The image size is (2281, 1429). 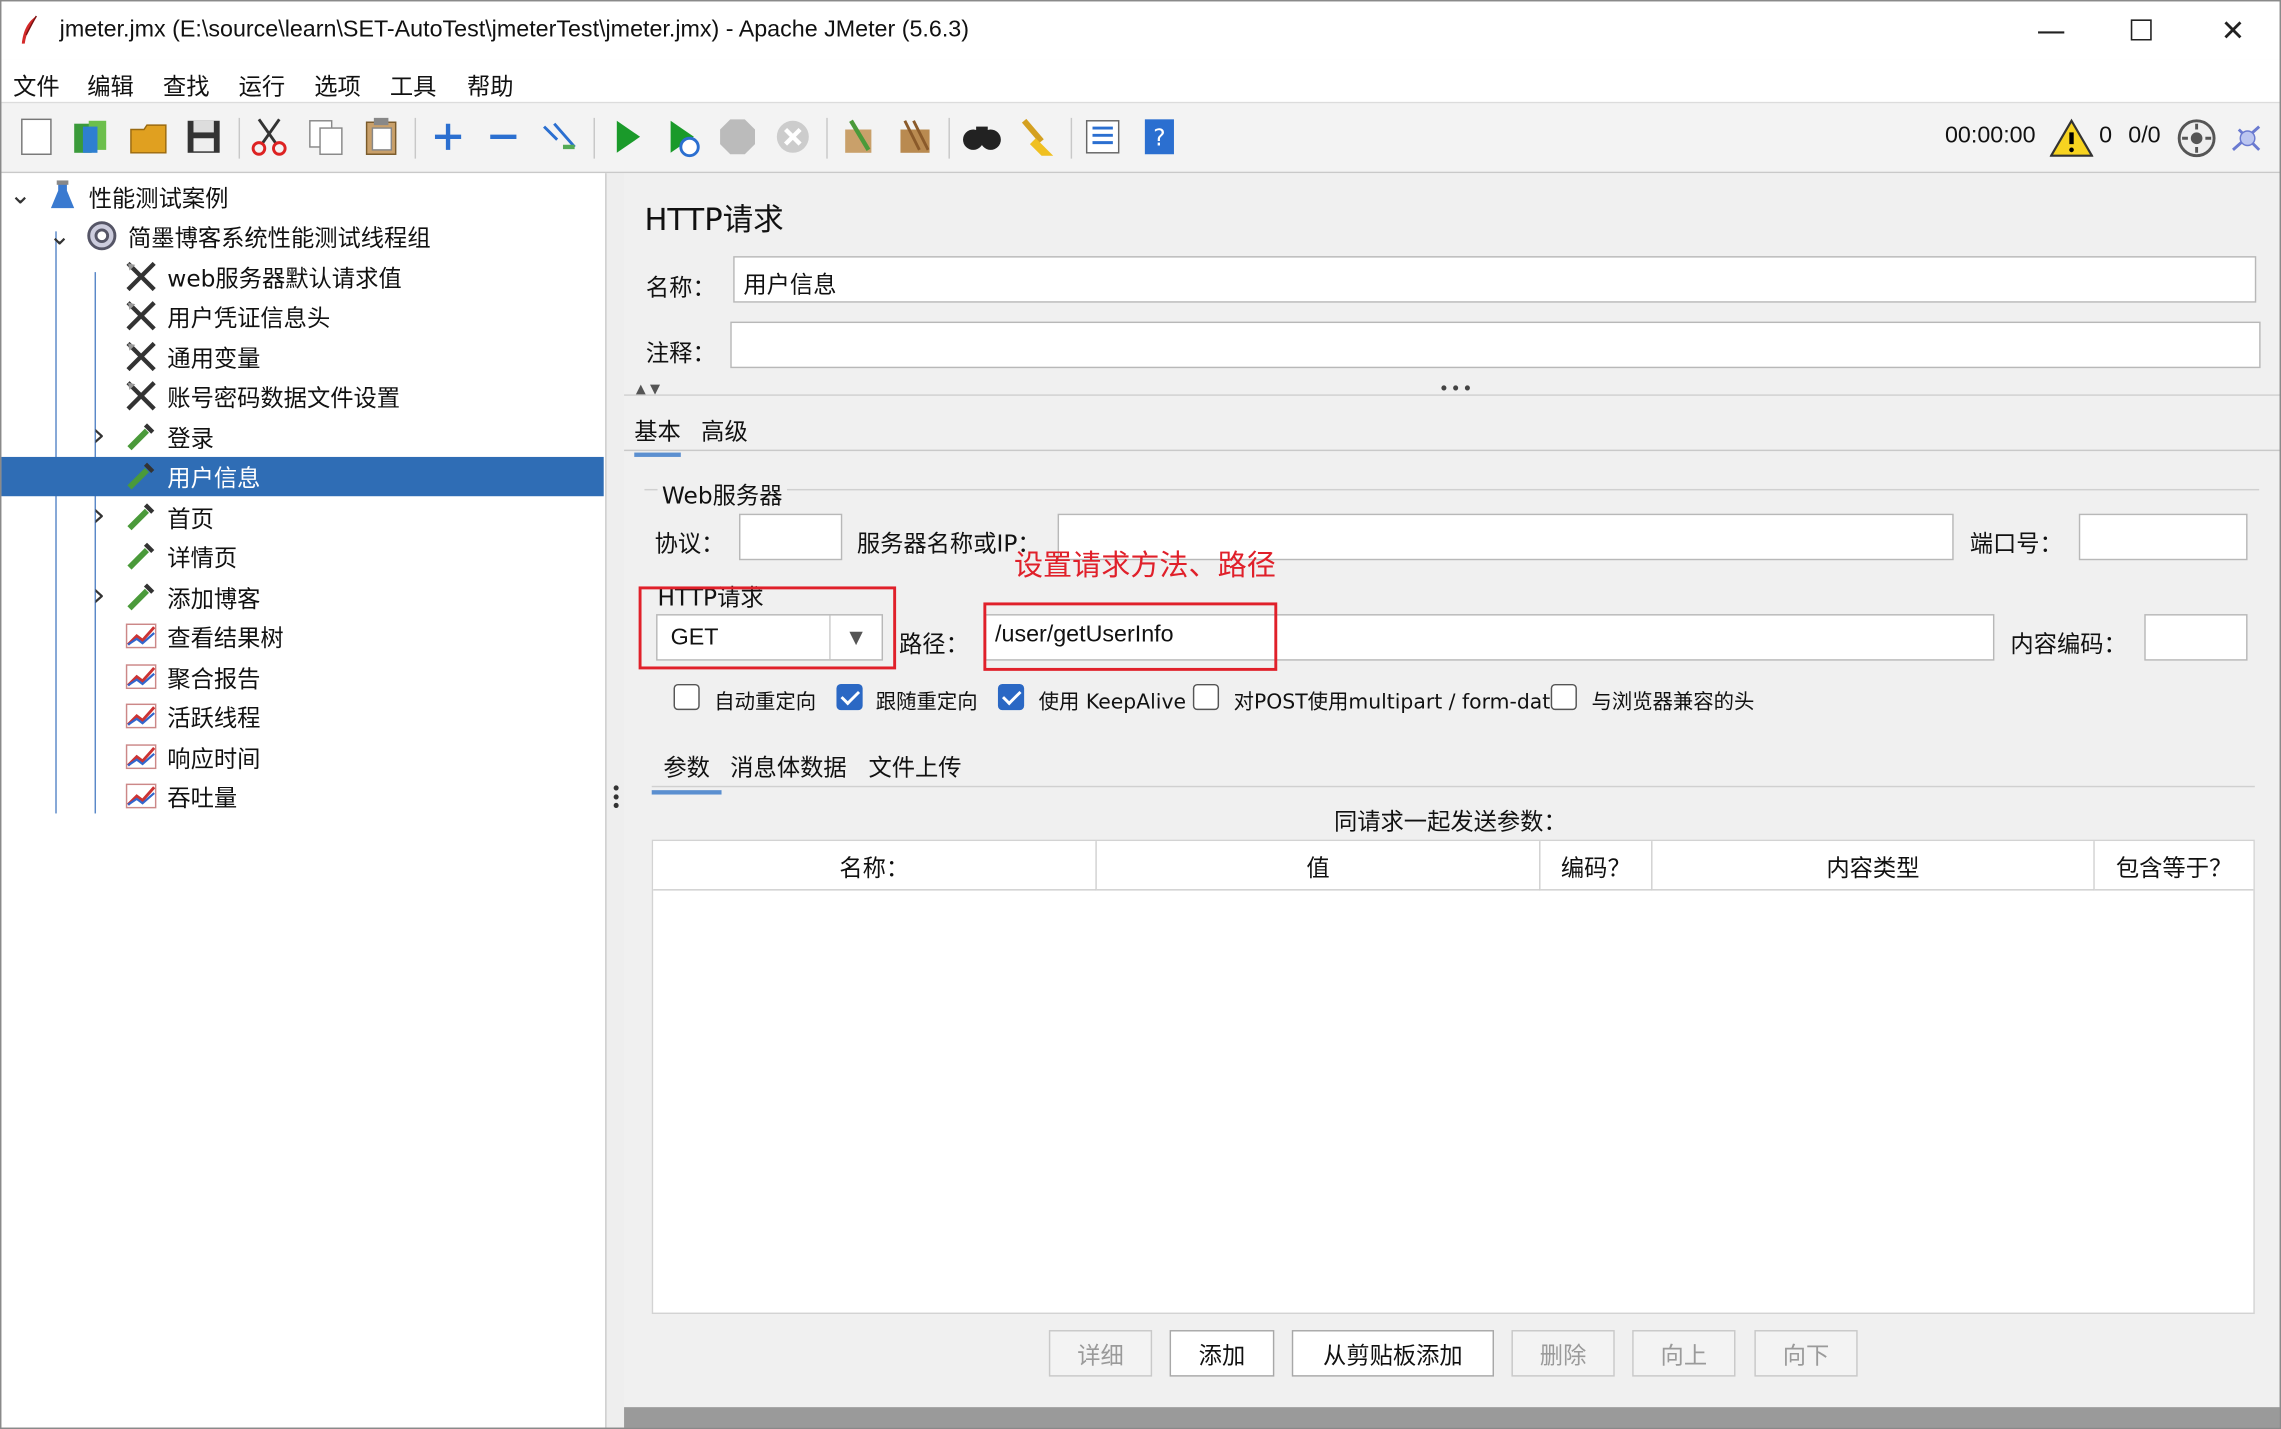 I want to click on copy-icon, so click(x=326, y=137).